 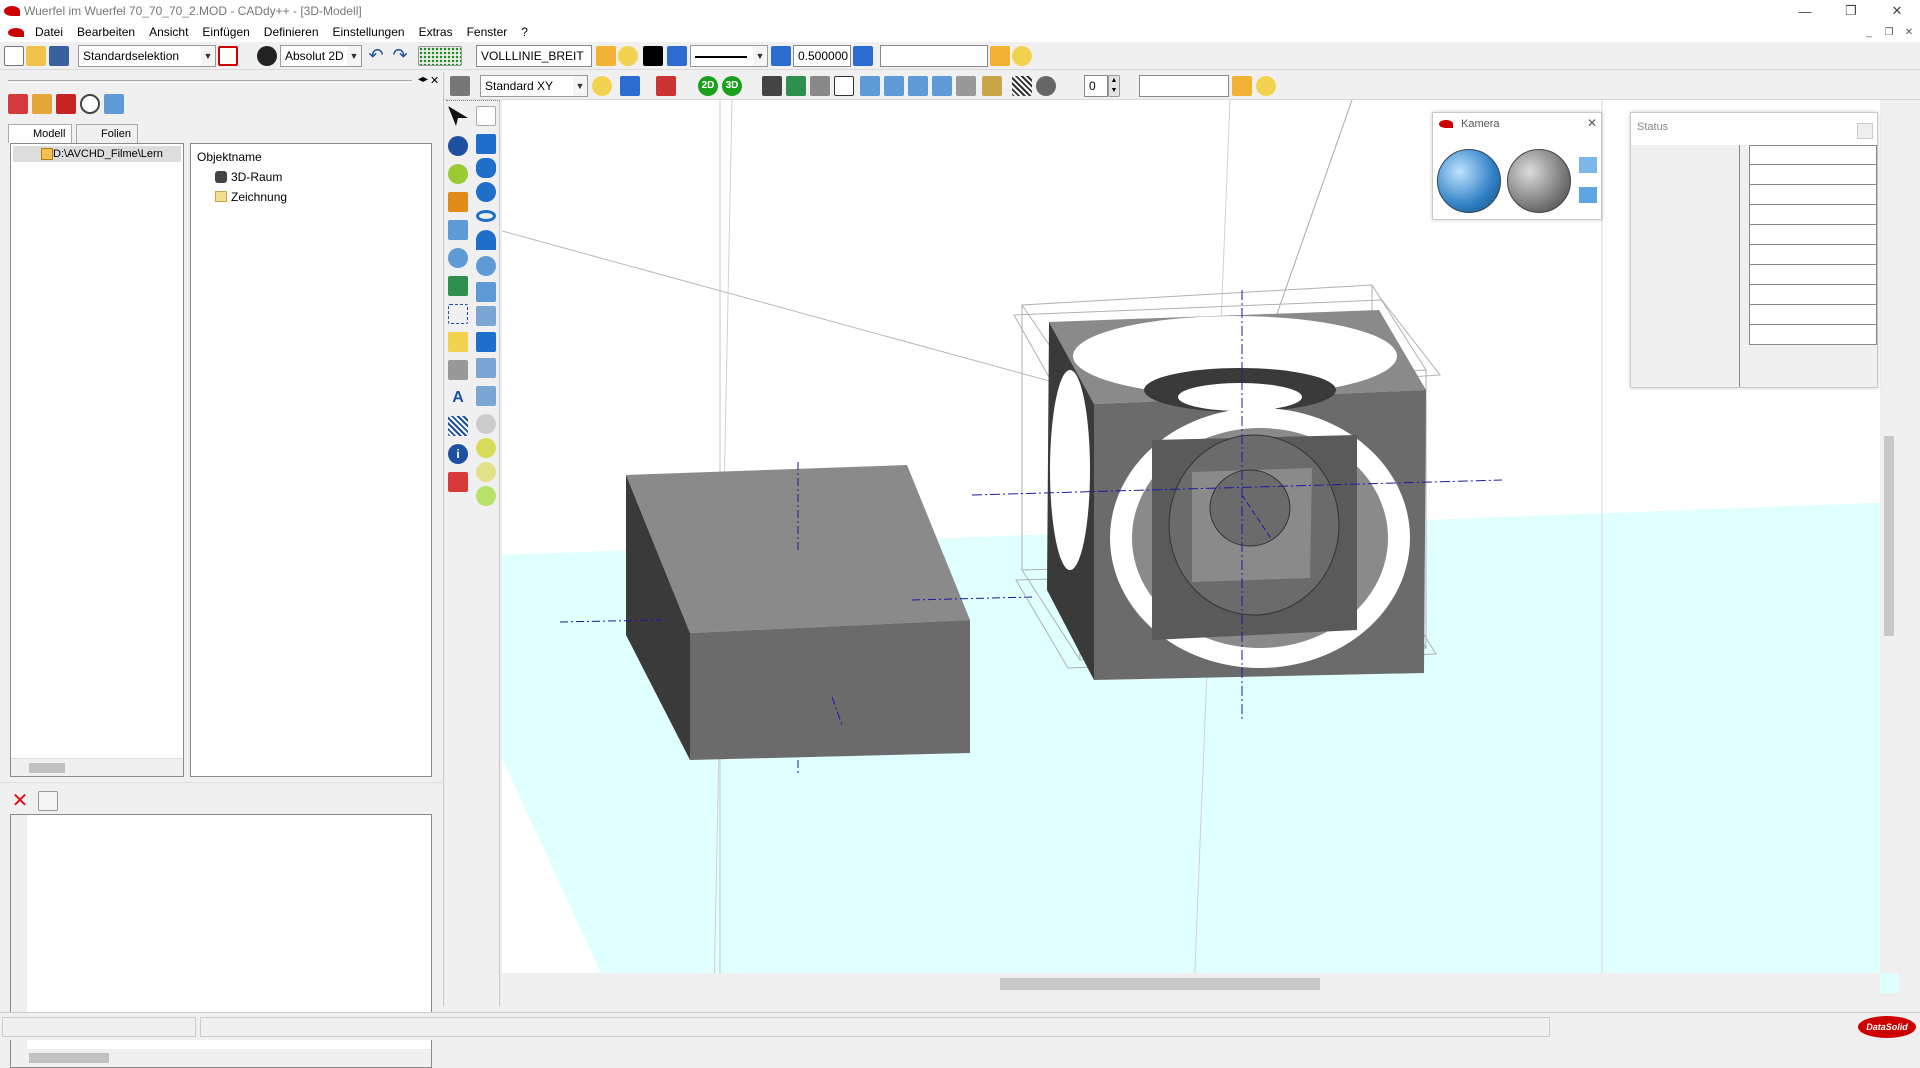 What do you see at coordinates (423, 79) in the screenshot?
I see `panel-pin-icon: ◂▸` at bounding box center [423, 79].